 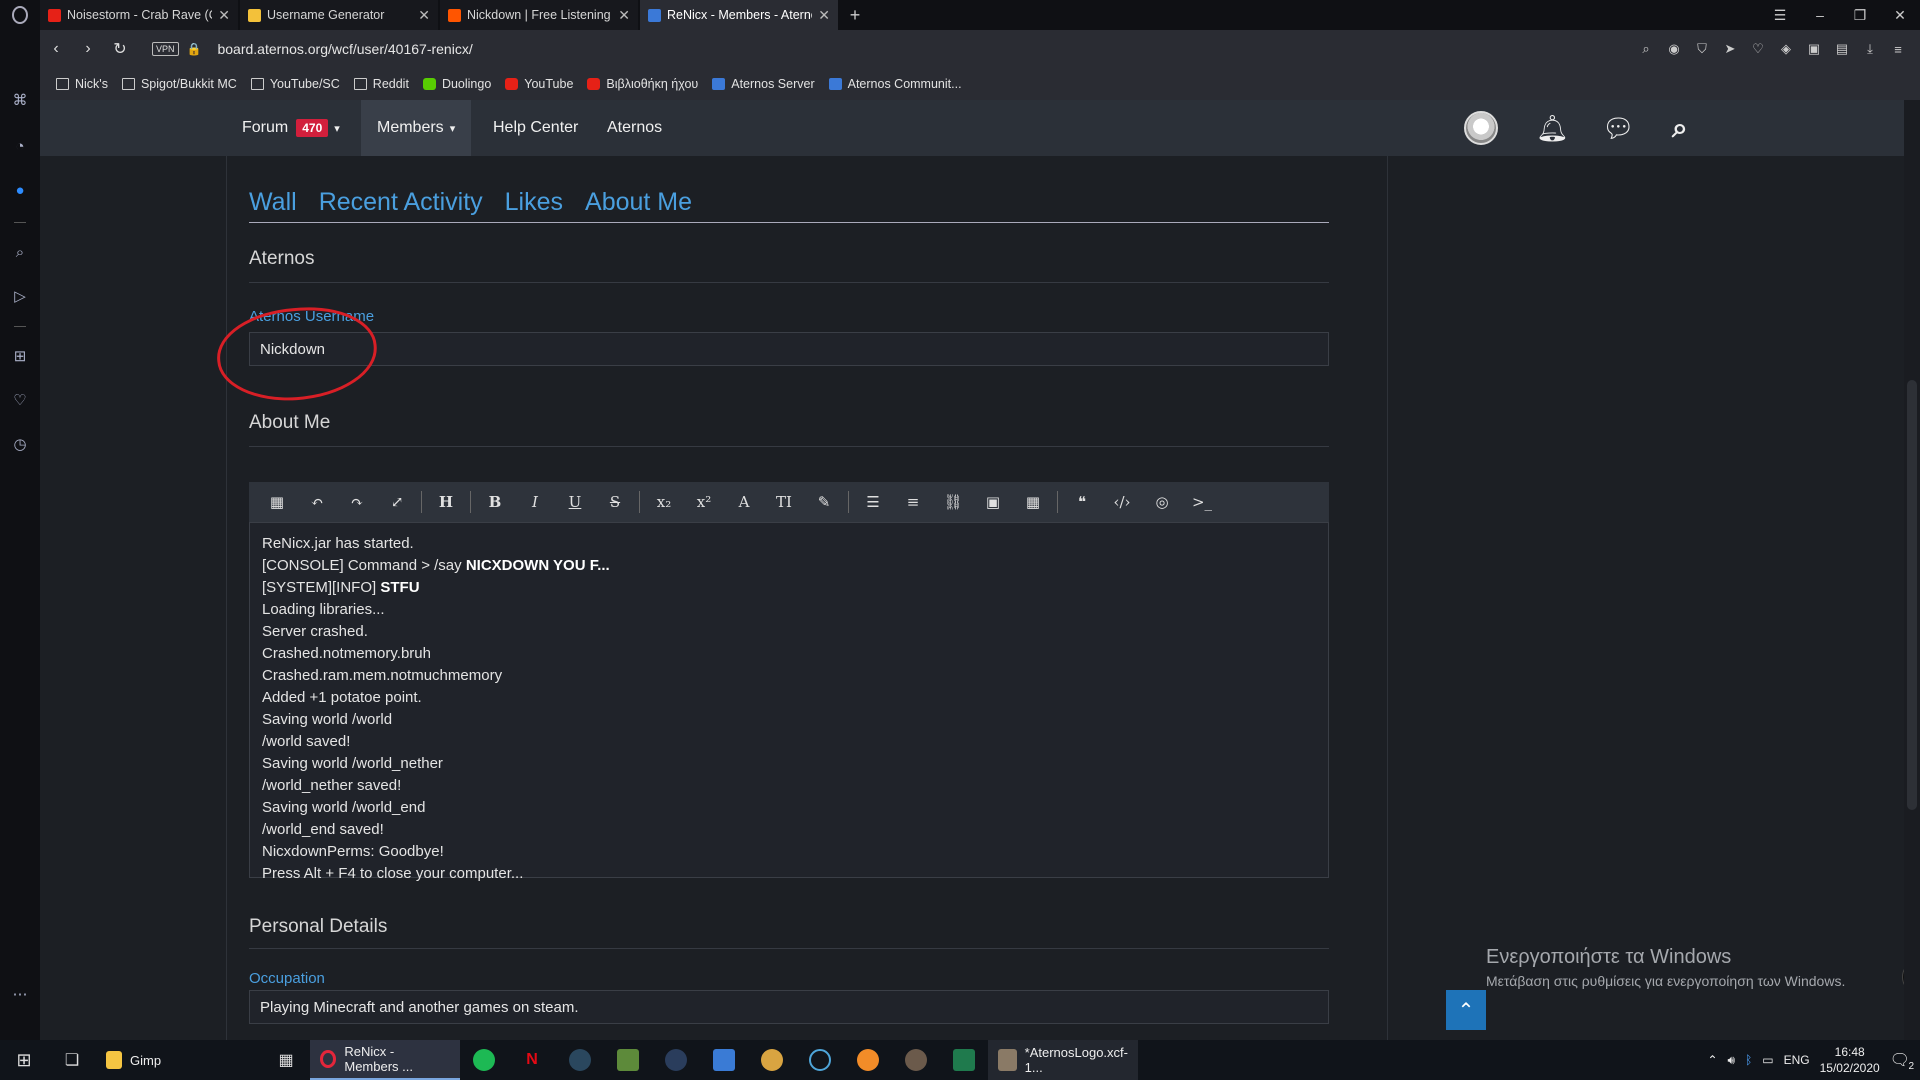 I want to click on underline-icon: U, so click(x=575, y=502).